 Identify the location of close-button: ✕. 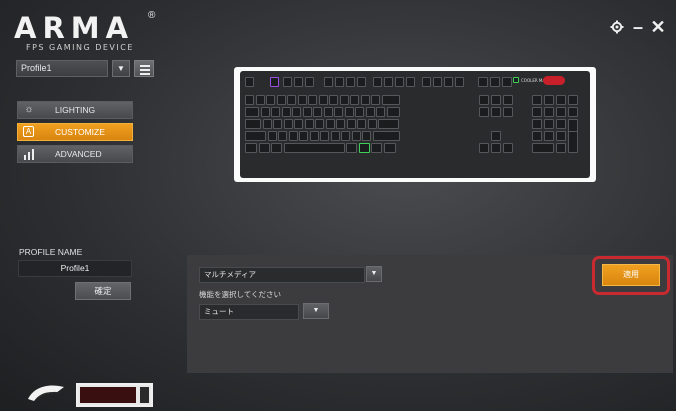
(658, 27).